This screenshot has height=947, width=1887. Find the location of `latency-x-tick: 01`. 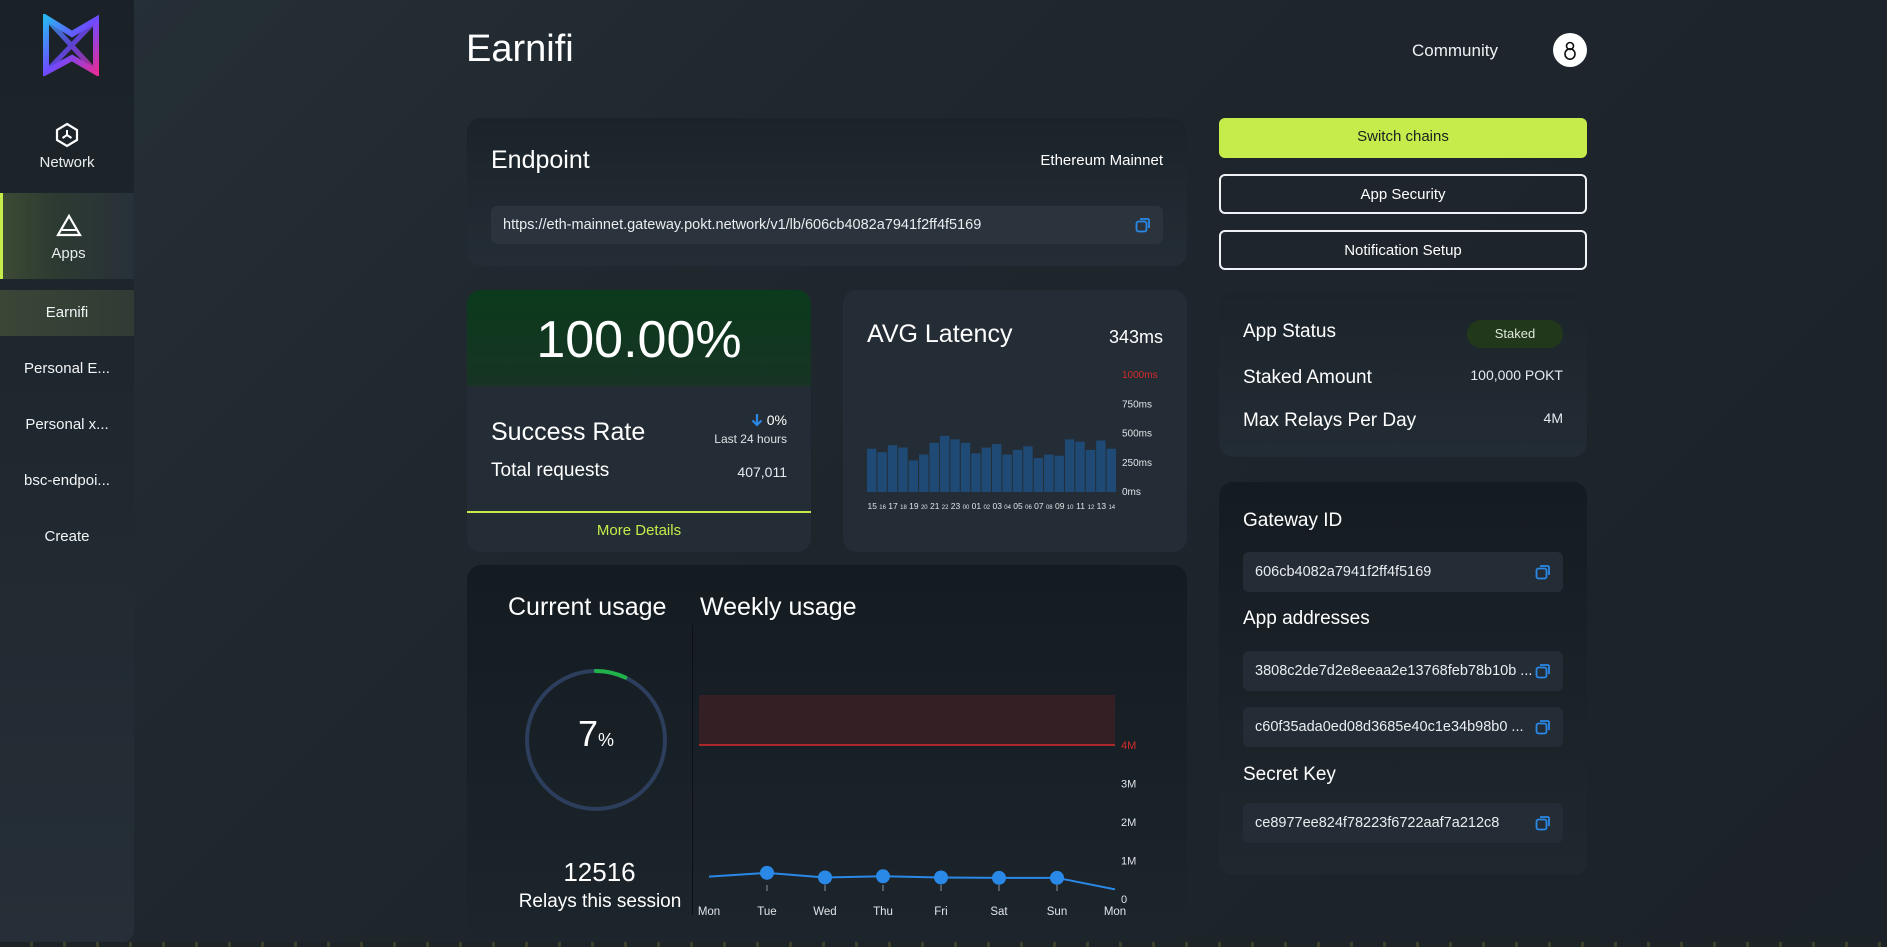

latency-x-tick: 01 is located at coordinates (977, 506).